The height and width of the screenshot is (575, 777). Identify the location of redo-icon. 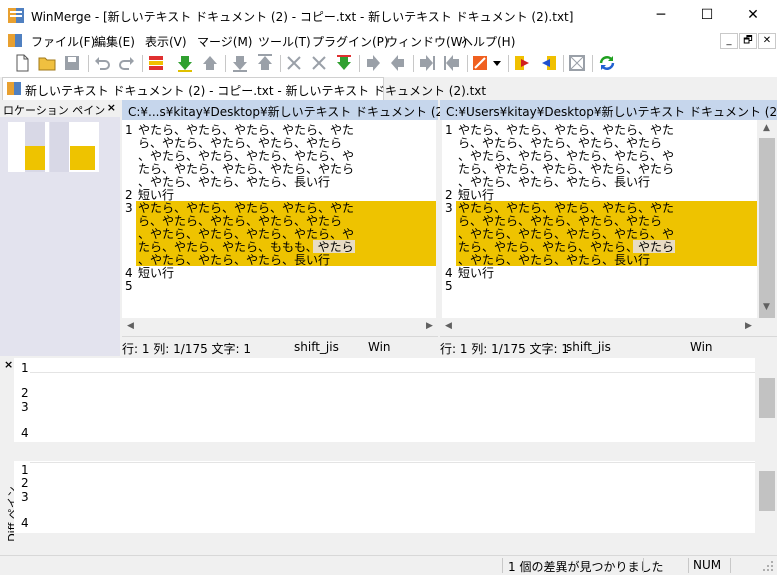
(127, 63).